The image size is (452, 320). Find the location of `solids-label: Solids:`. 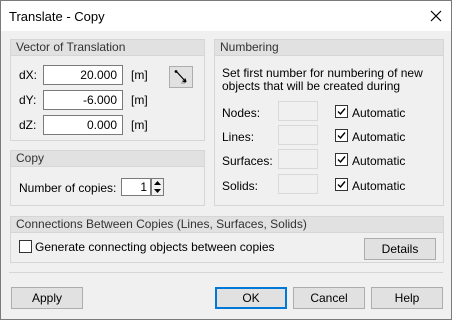

solids-label: Solids: is located at coordinates (240, 186).